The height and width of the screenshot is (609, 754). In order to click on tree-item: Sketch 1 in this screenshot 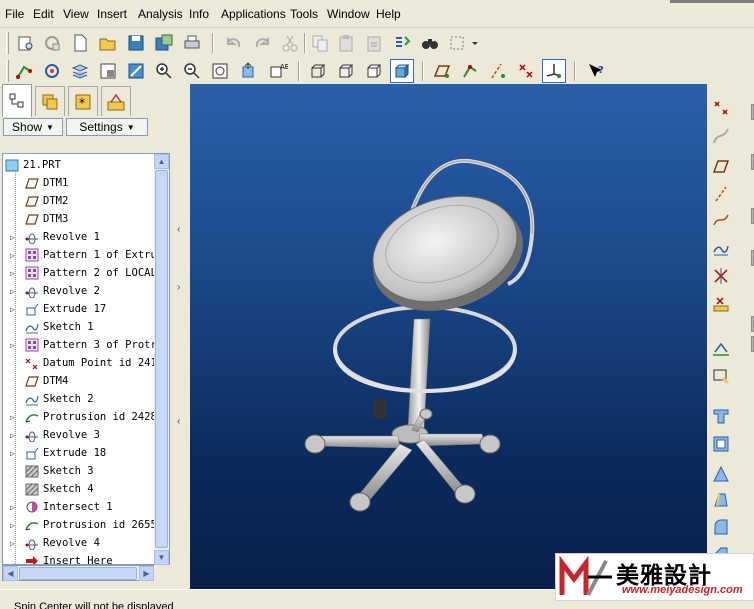, I will do `click(78, 327)`.